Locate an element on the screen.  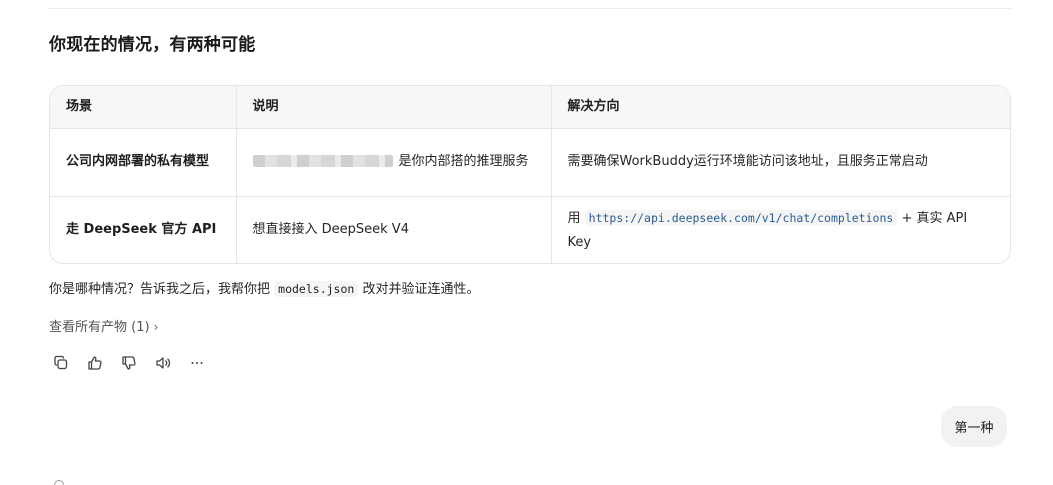
divider is located at coordinates (529, 8).